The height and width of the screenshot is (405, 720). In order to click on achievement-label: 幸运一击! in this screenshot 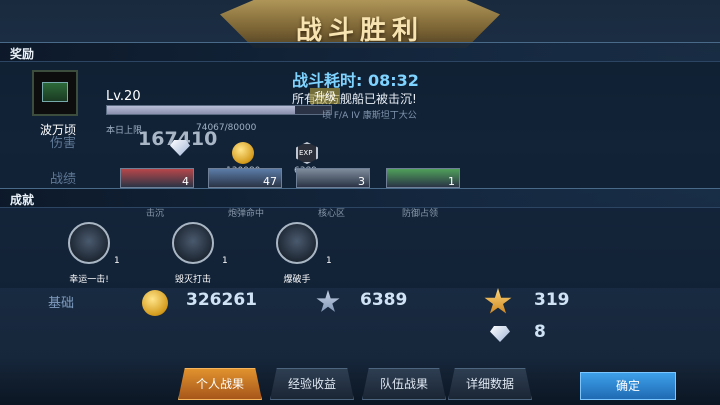, I will do `click(89, 280)`.